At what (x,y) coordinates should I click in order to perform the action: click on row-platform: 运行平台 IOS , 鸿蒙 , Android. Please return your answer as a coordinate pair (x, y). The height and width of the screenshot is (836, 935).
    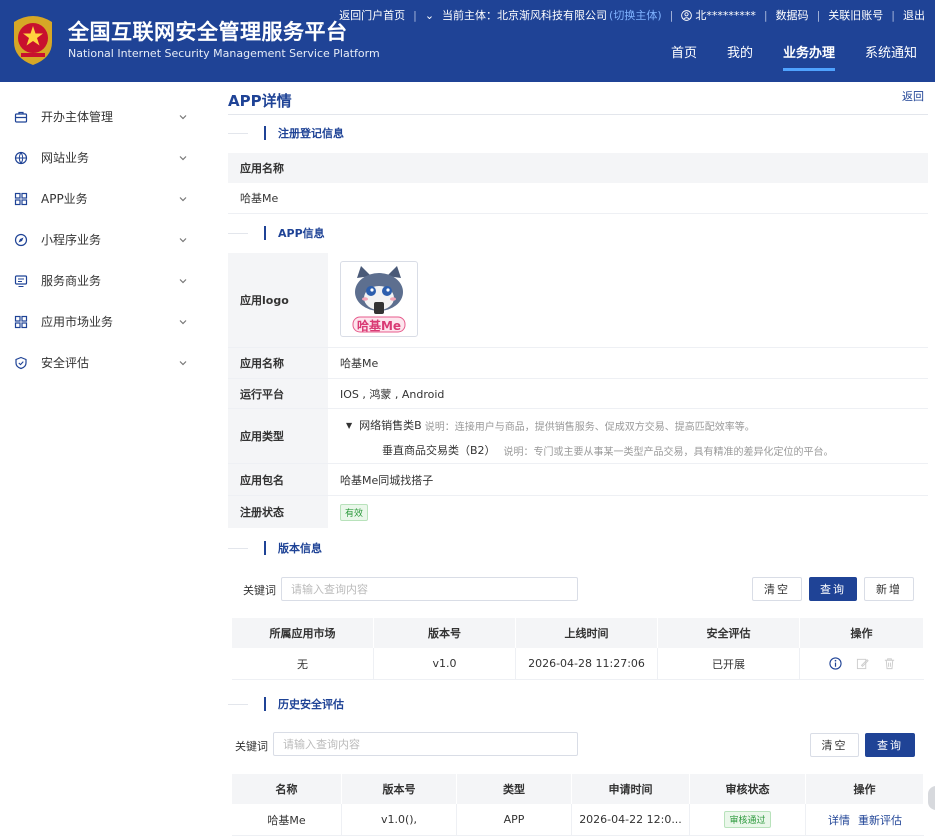
    Looking at the image, I should click on (578, 394).